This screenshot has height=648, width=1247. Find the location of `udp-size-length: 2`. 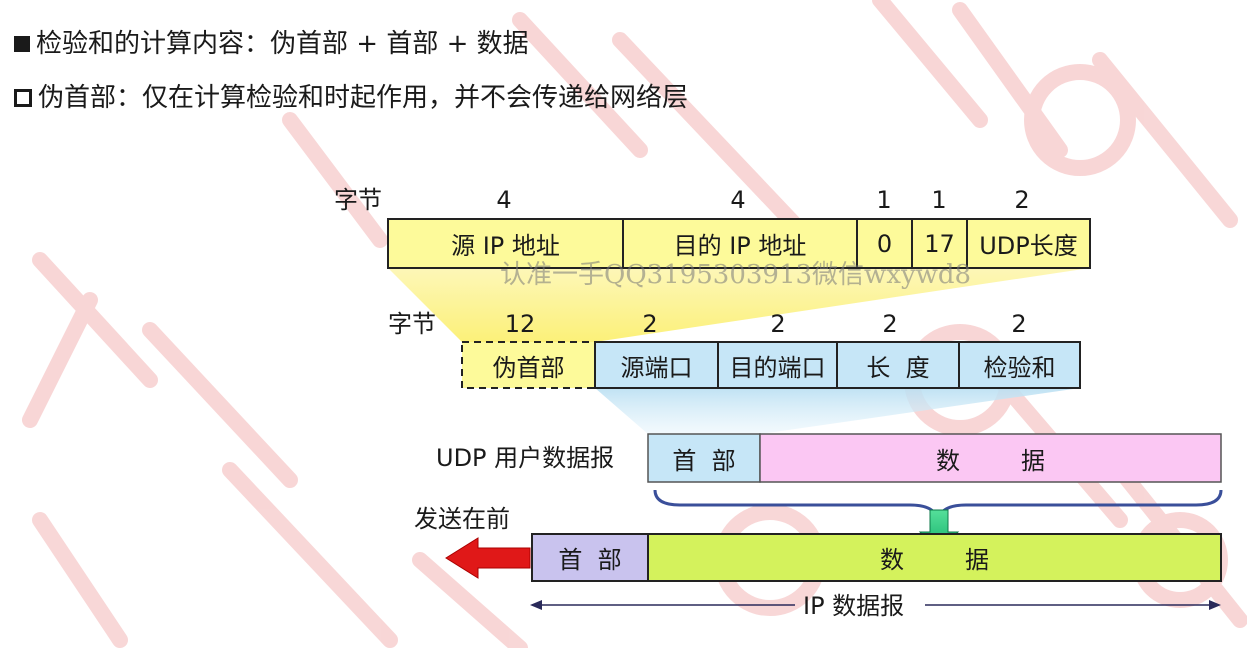

udp-size-length: 2 is located at coordinates (890, 324).